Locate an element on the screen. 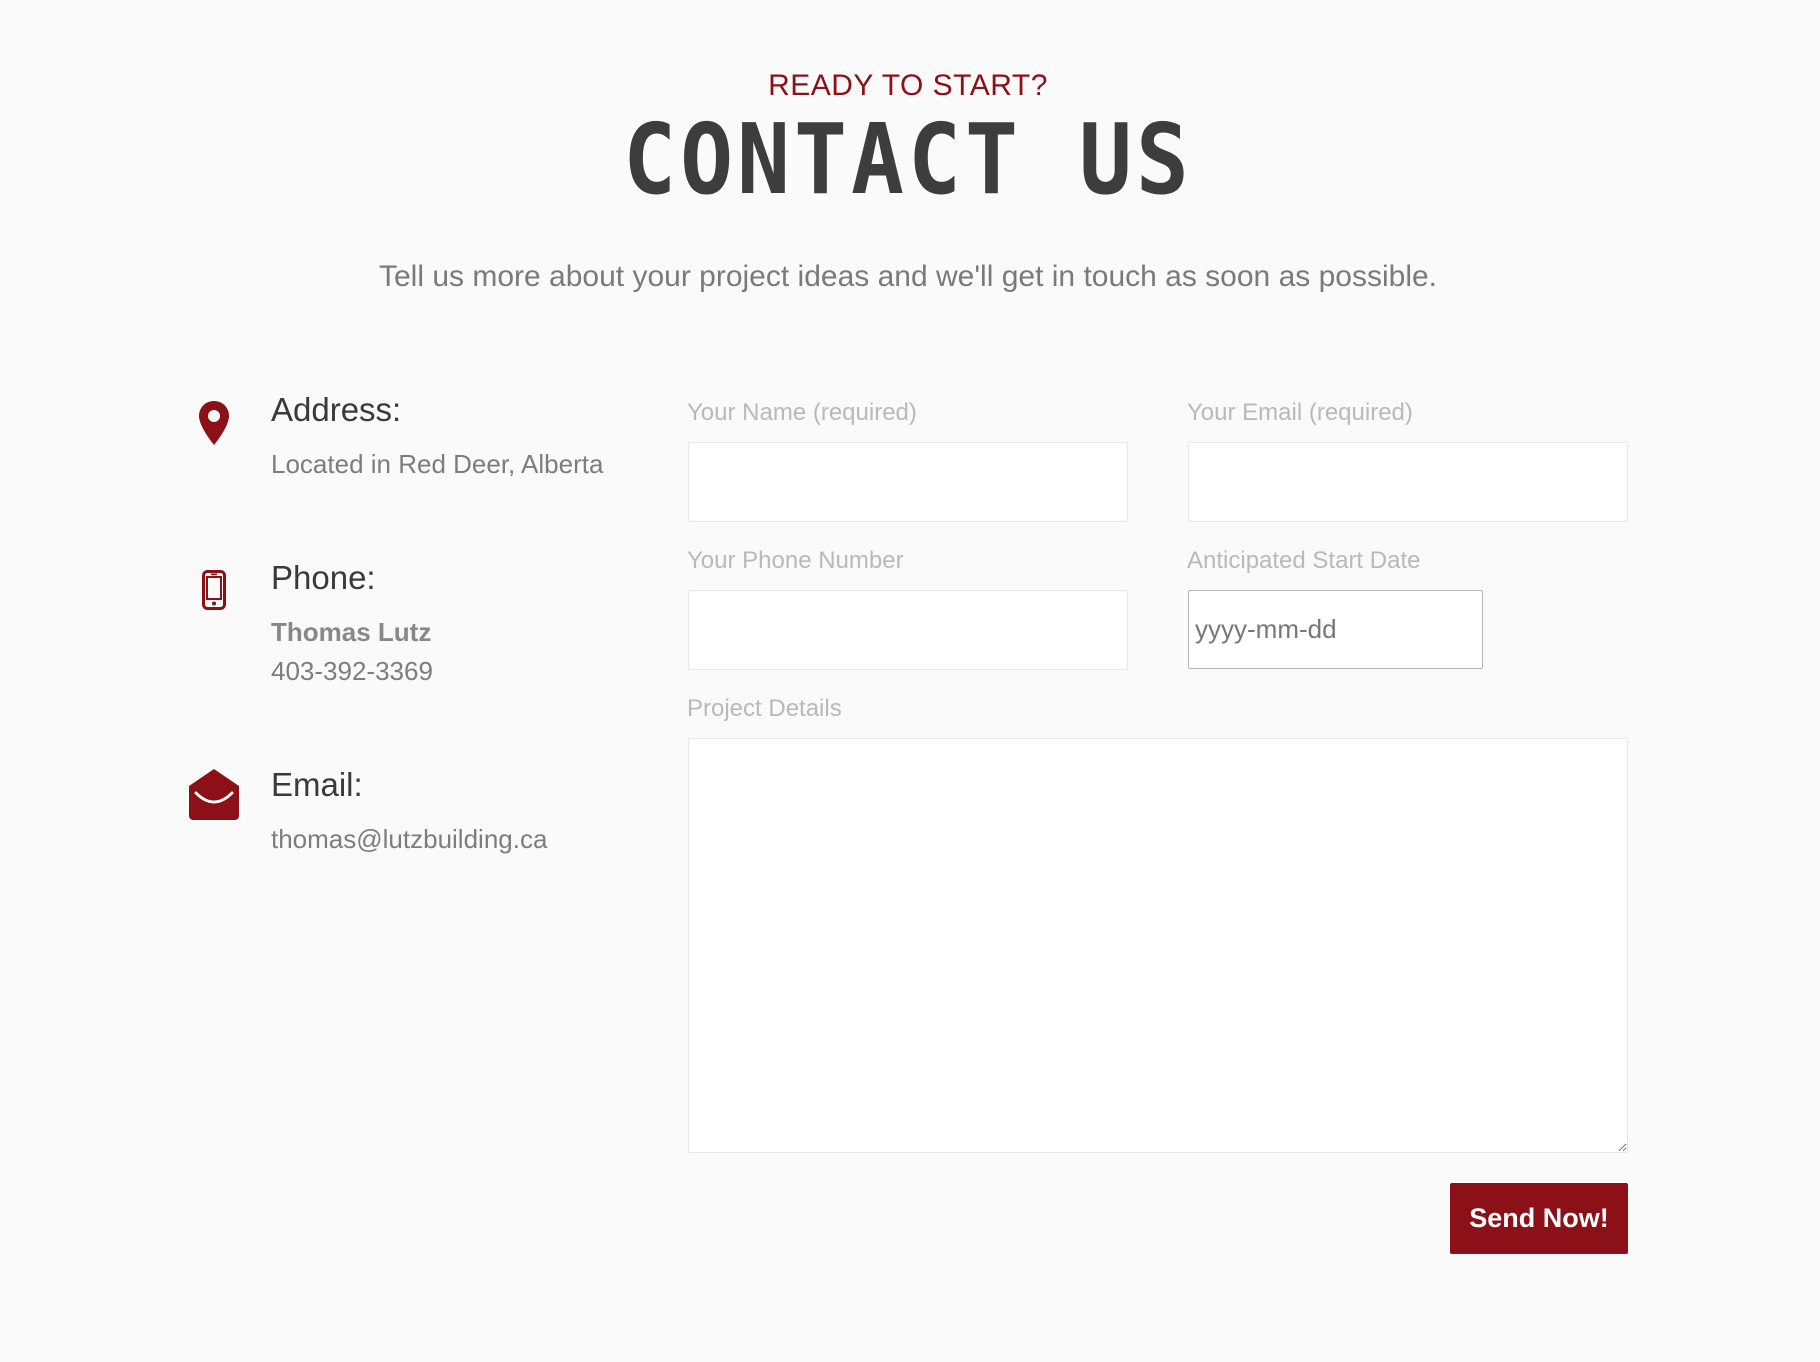  start-date-field-label: Anticipated Start Date is located at coordinates (1304, 560).